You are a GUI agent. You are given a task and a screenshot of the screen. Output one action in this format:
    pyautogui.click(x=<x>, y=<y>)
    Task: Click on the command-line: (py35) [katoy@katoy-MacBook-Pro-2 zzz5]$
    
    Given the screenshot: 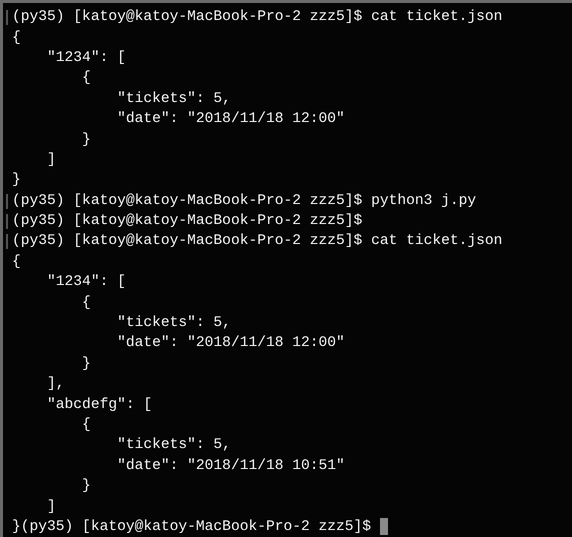 What is the action you would take?
    pyautogui.click(x=187, y=222)
    